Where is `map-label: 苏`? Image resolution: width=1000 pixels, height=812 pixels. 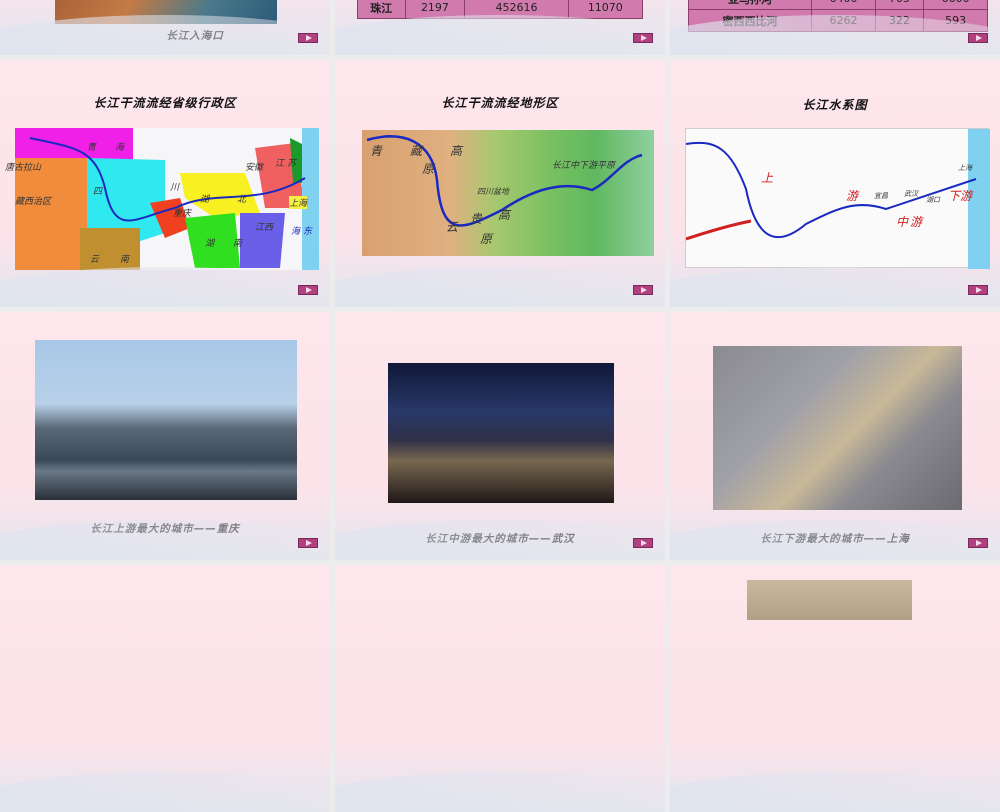 map-label: 苏 is located at coordinates (292, 164).